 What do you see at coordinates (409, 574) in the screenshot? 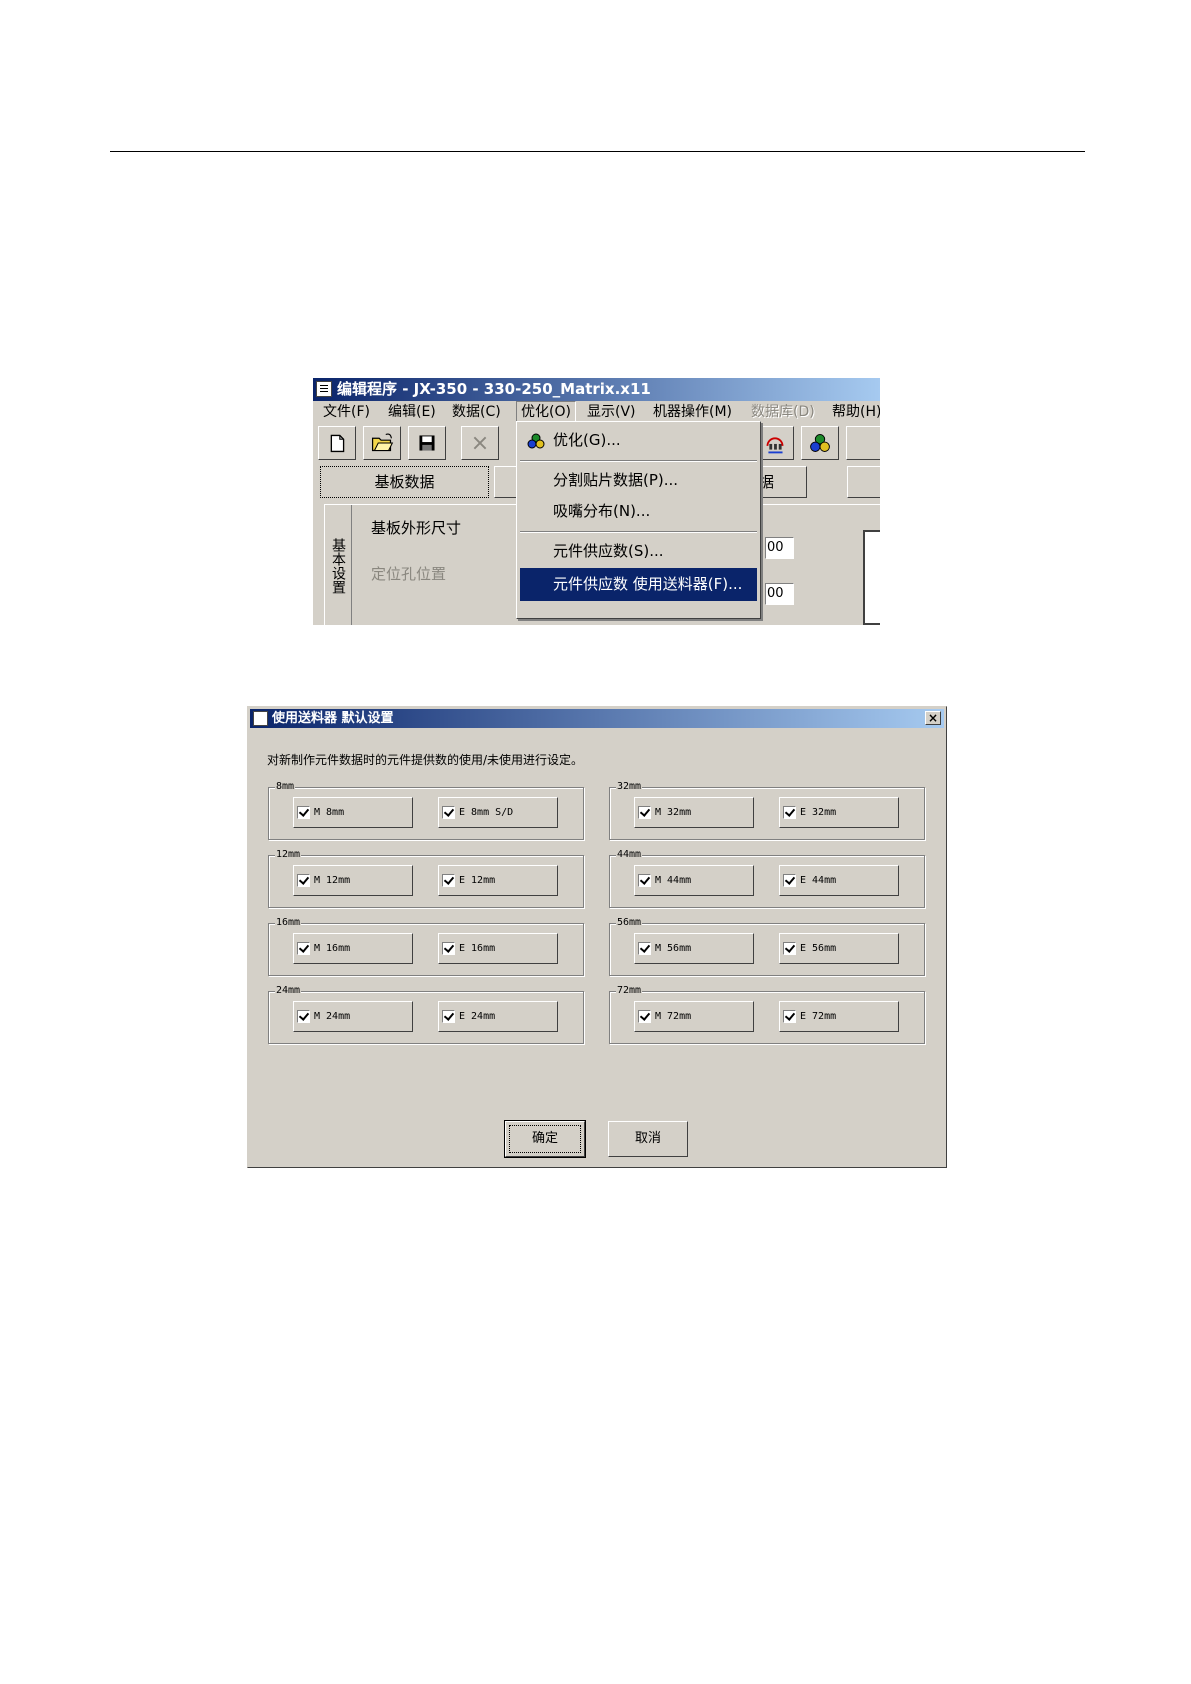
I see `locating-hole-label: 定位孔位置` at bounding box center [409, 574].